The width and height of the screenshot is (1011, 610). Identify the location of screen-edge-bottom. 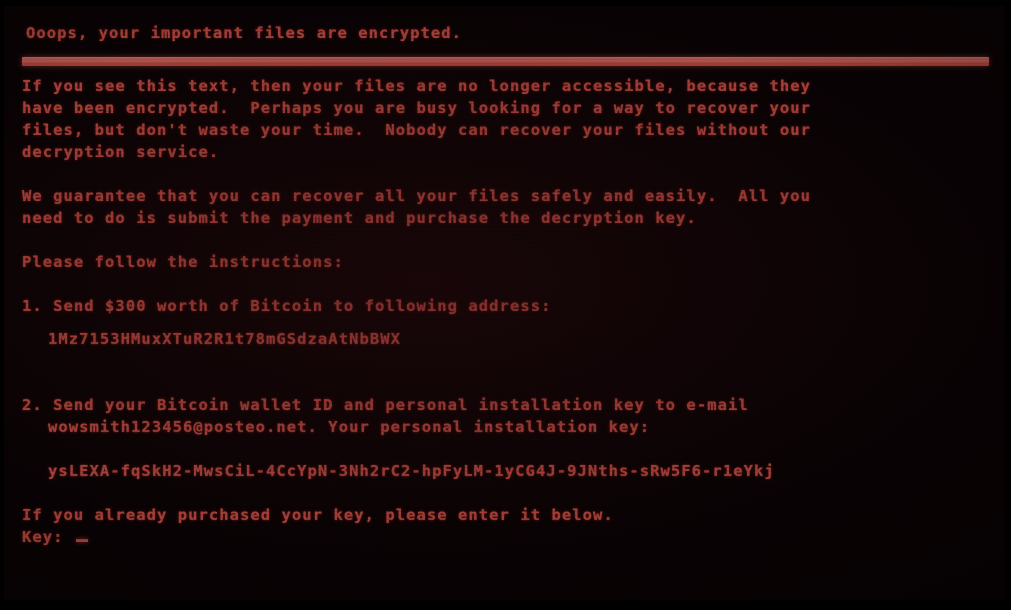
(505, 605).